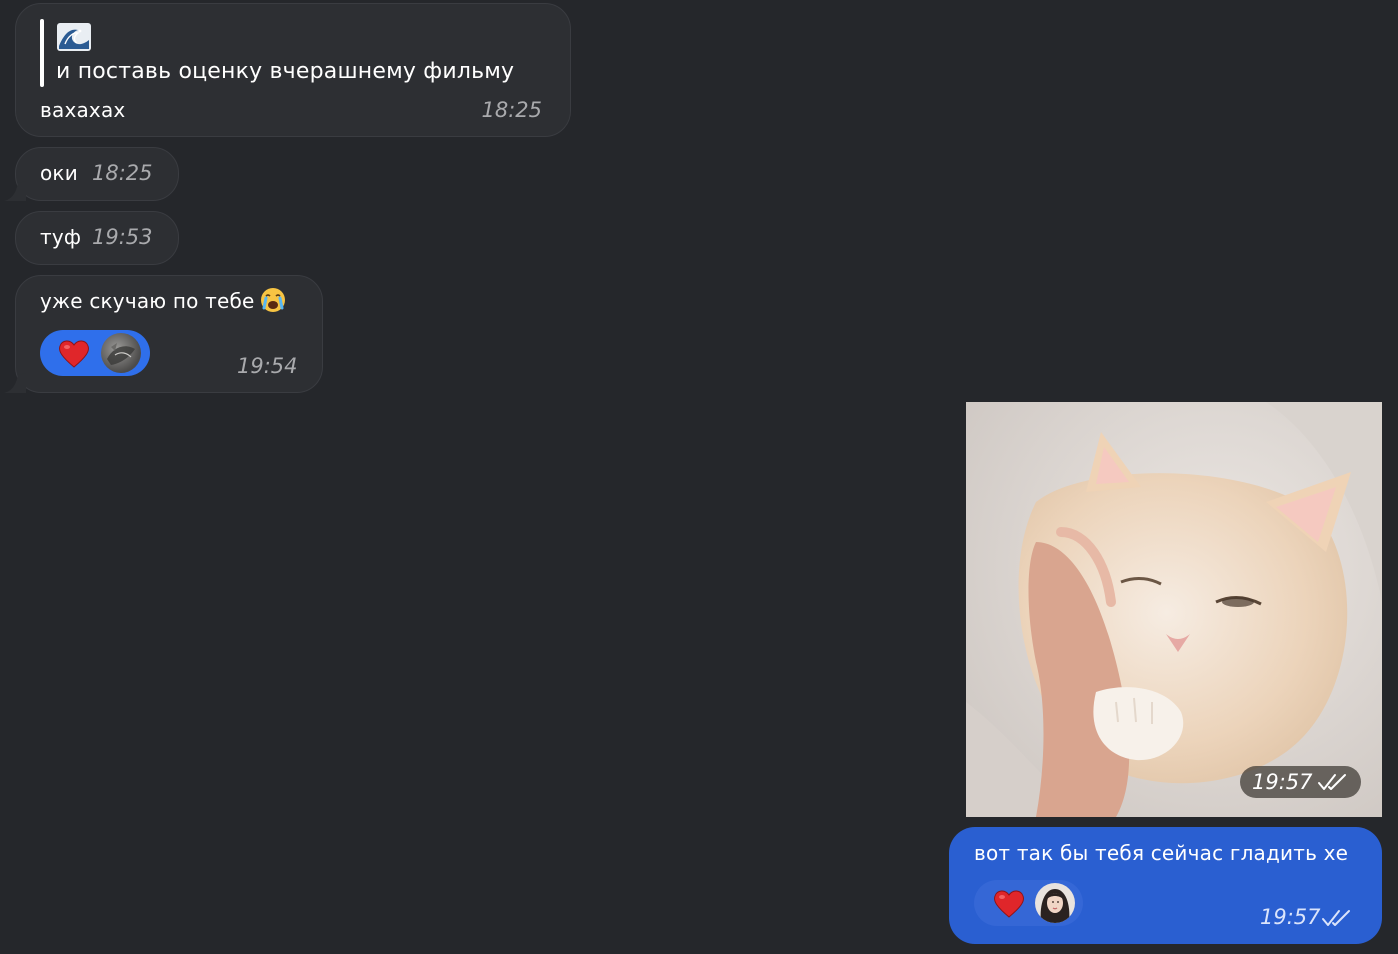 This screenshot has height=954, width=1398. I want to click on message-text: уже скучаю по тебе, so click(147, 301).